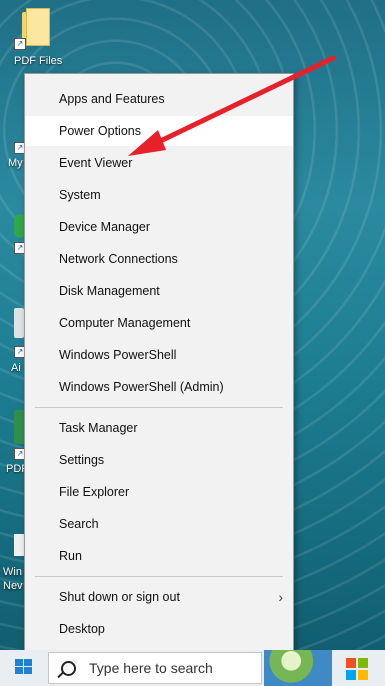 This screenshot has height=686, width=385. What do you see at coordinates (298, 668) in the screenshot?
I see `search-highlight-image` at bounding box center [298, 668].